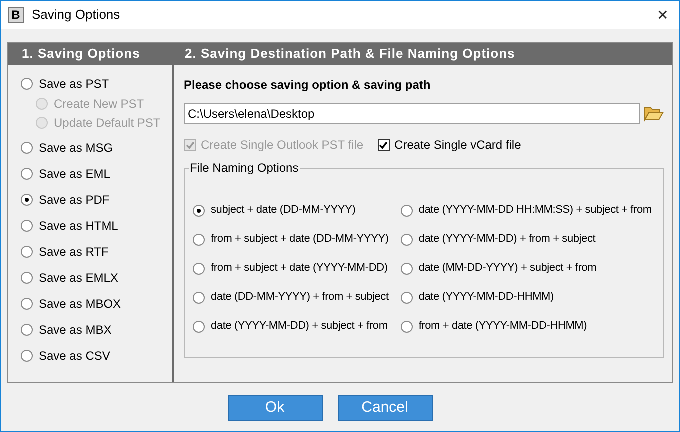  Describe the element at coordinates (74, 252) in the screenshot. I see `option-label: Save as RTF` at that location.